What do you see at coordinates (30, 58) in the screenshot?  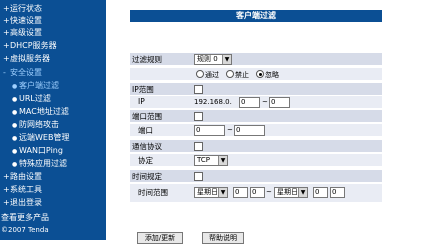 I see `sidebar-item-label: 虚拟服务器` at bounding box center [30, 58].